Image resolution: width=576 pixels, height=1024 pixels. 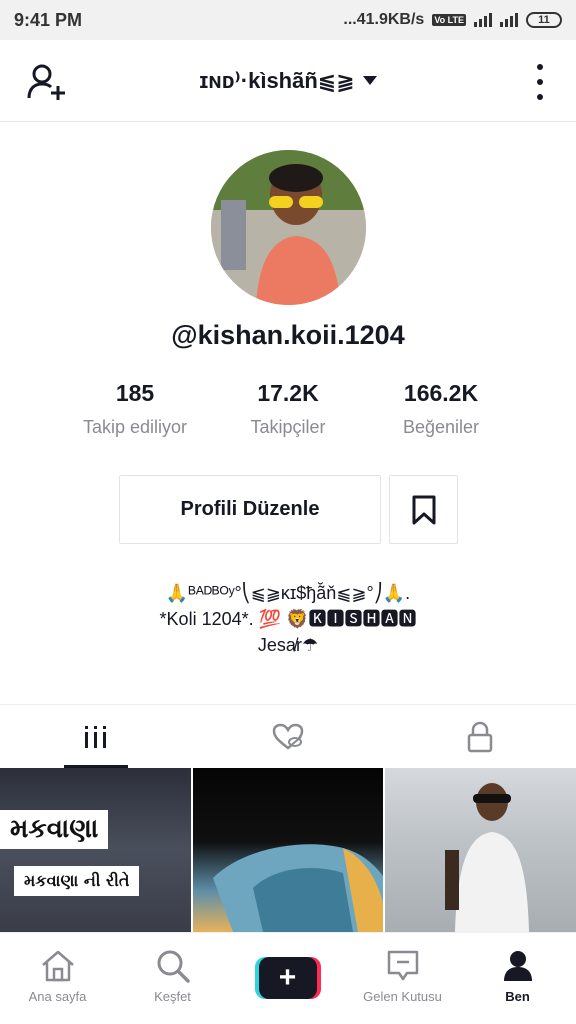 I want to click on chevron-down-icon, so click(x=369, y=80).